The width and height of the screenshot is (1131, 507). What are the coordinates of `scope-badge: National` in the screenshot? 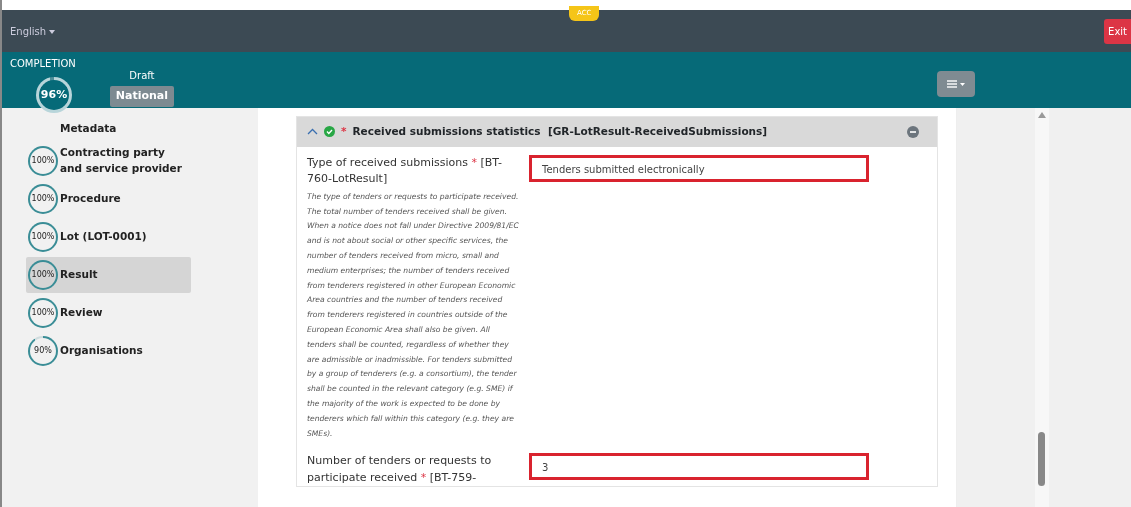 It's located at (142, 96).